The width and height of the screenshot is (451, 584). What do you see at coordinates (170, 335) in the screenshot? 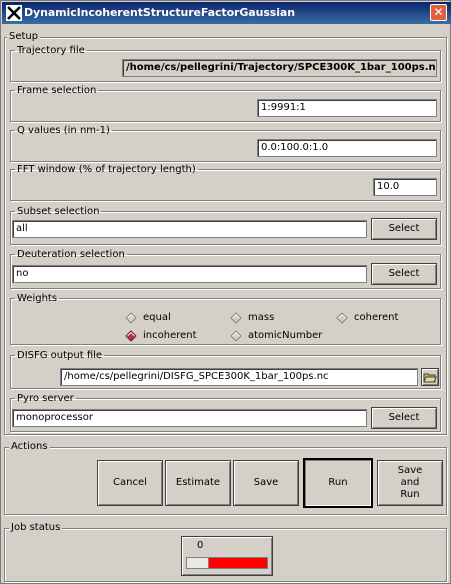
I see `weight-option-label: incoherent` at bounding box center [170, 335].